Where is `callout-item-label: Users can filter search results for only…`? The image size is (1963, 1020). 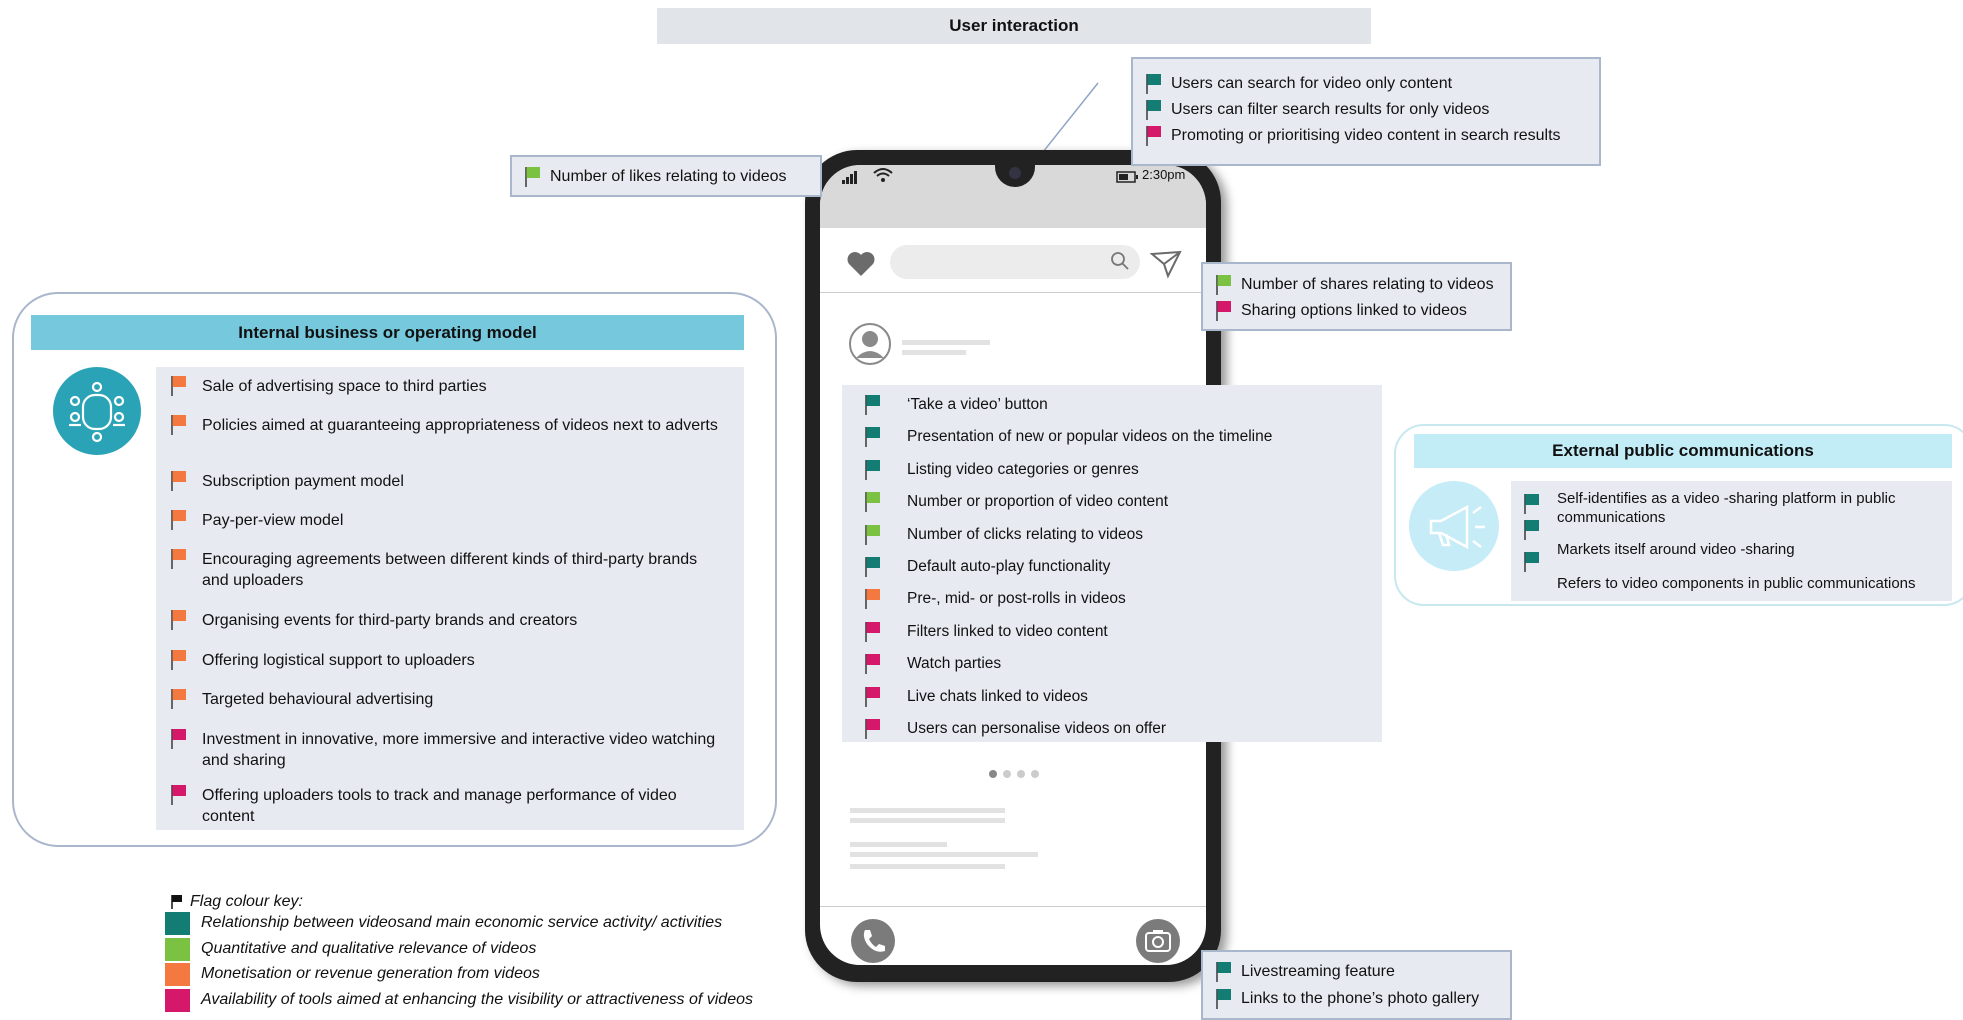 callout-item-label: Users can filter search results for only… is located at coordinates (1330, 109).